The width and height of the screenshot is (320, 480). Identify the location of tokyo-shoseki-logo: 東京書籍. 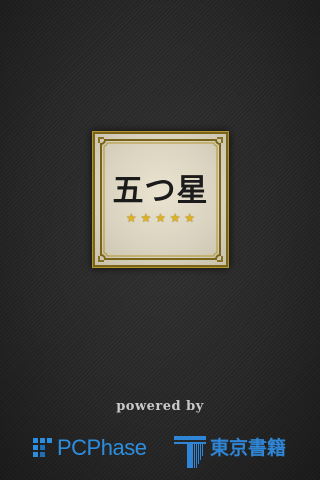
(229, 452).